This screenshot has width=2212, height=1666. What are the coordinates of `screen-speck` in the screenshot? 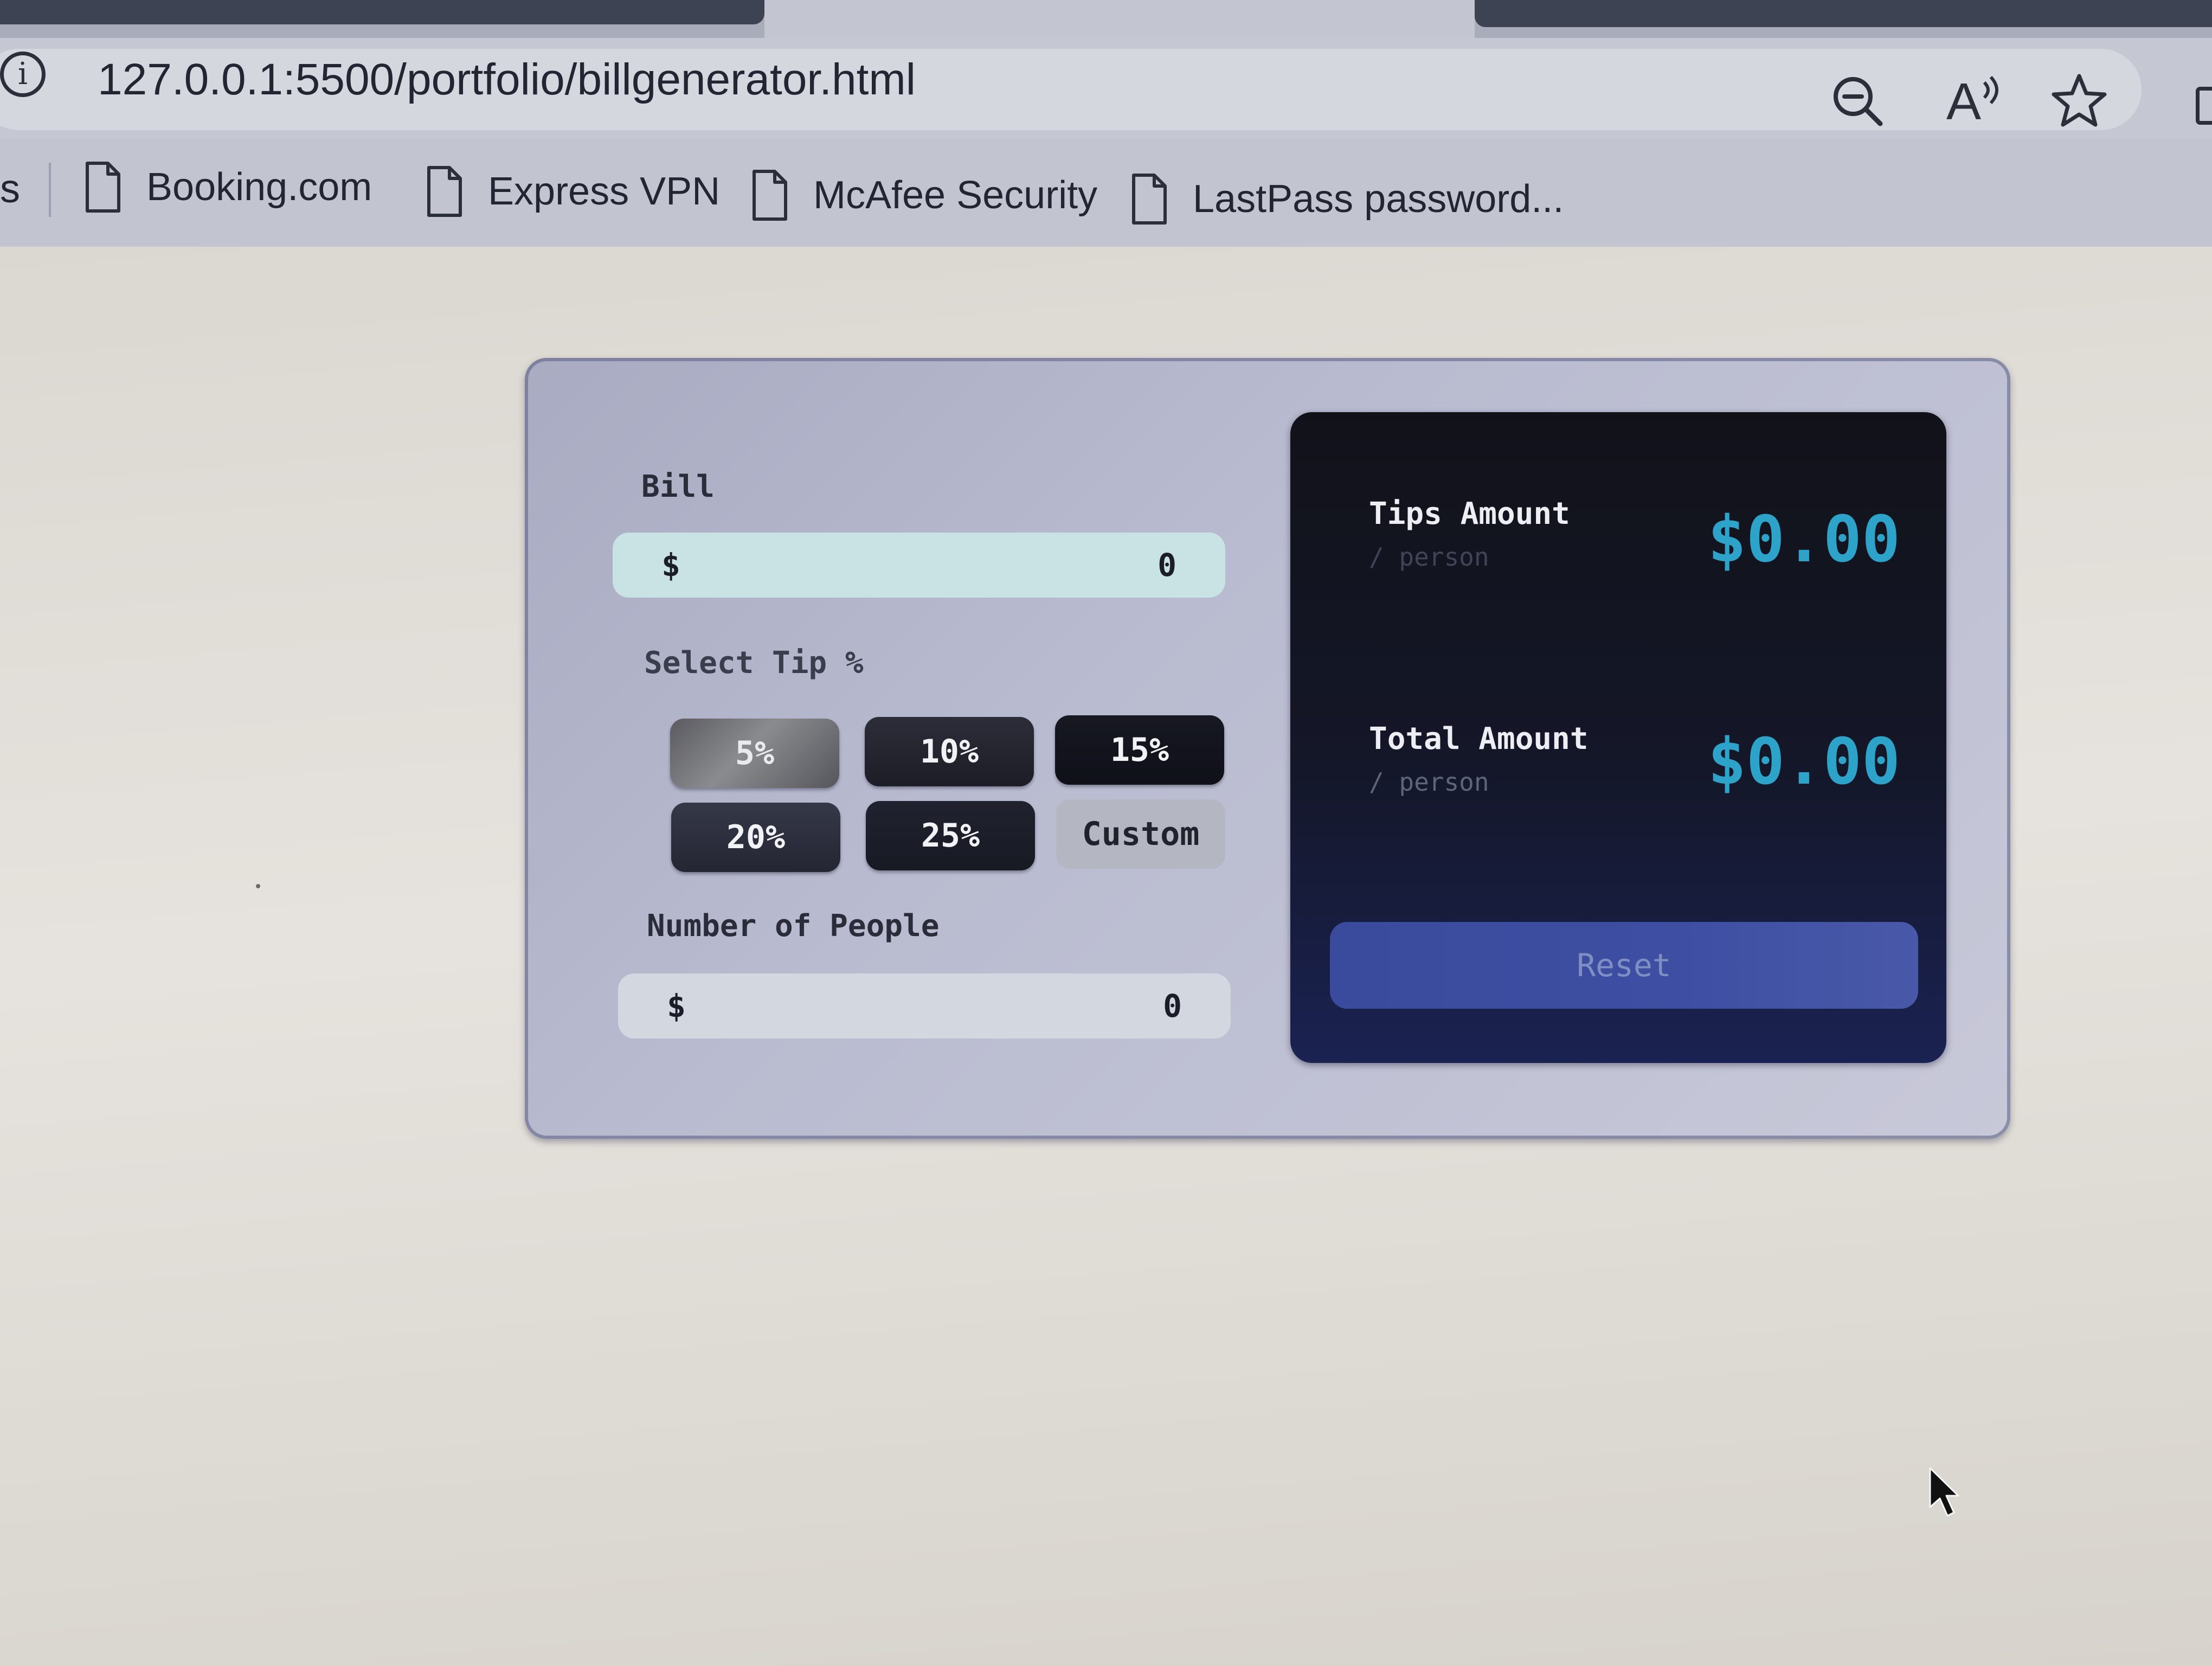 It's located at (258, 886).